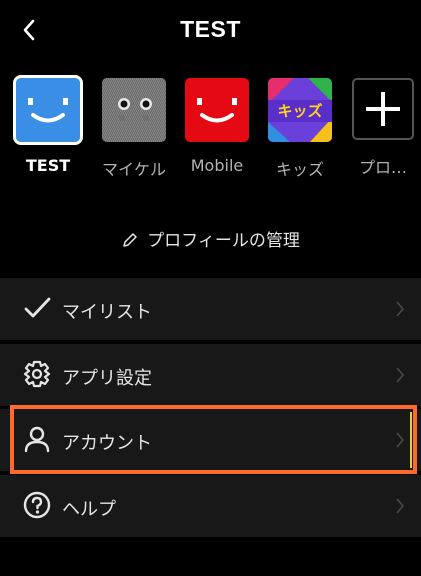  I want to click on kids-avatar: キッズ, so click(300, 110).